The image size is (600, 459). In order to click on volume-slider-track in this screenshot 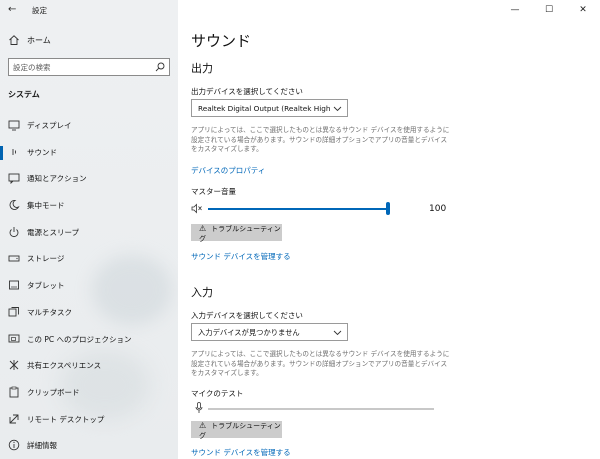, I will do `click(298, 209)`.